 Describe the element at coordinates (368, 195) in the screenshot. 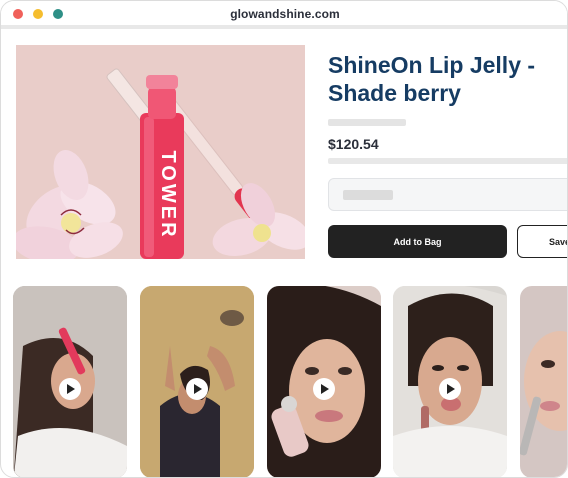

I see `select-placeholder` at that location.